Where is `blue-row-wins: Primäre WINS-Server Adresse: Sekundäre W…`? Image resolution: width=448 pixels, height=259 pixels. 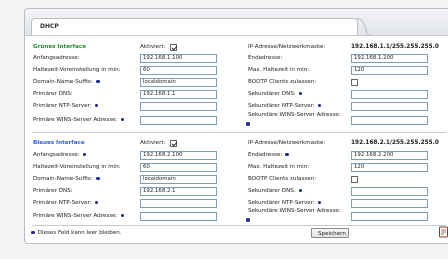 blue-row-wins: Primäre WINS-Server Adresse: Sekundäre W… is located at coordinates (215, 215).